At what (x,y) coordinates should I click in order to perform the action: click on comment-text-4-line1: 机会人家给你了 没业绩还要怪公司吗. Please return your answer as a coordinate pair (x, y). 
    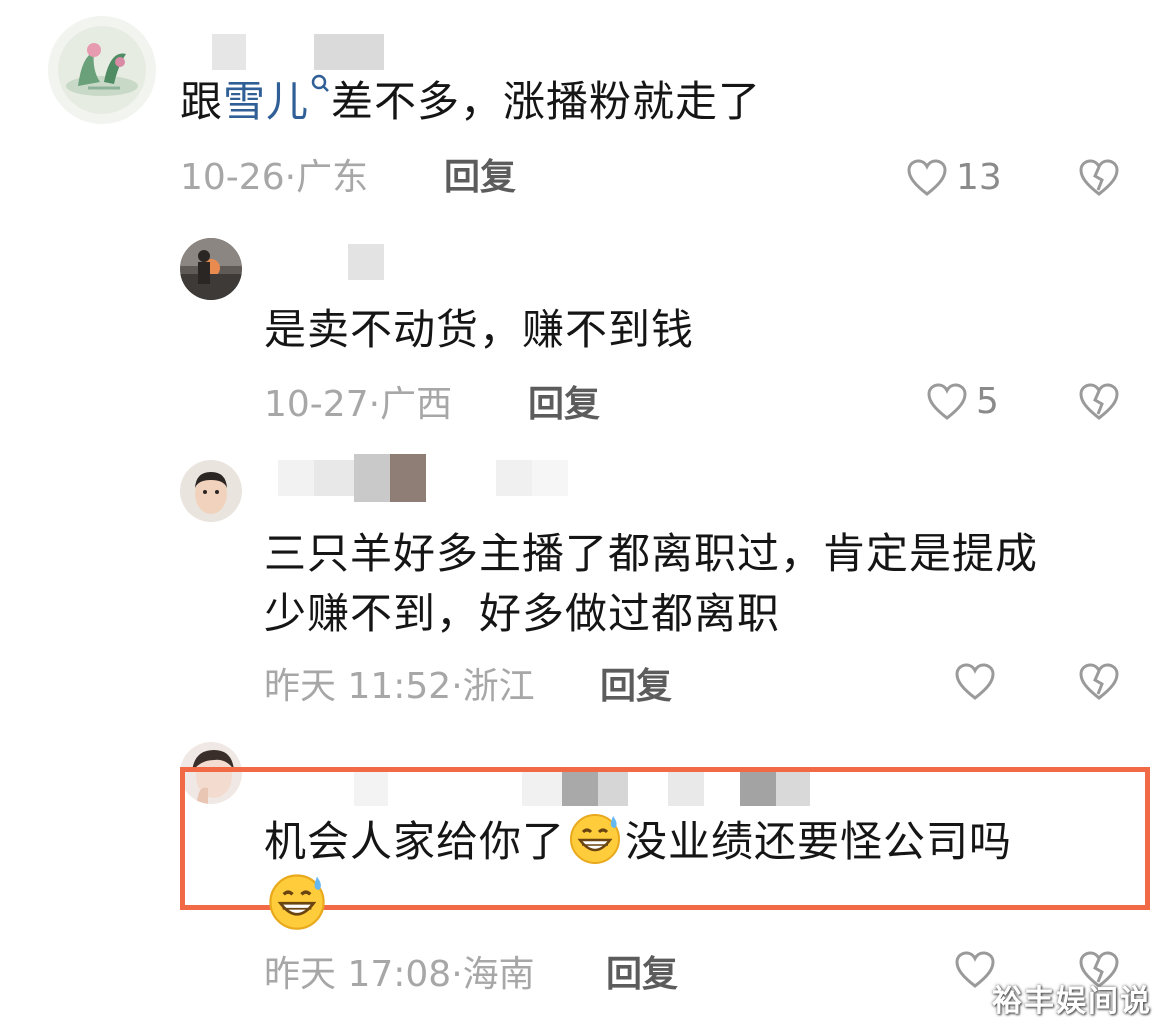
    Looking at the image, I should click on (638, 841).